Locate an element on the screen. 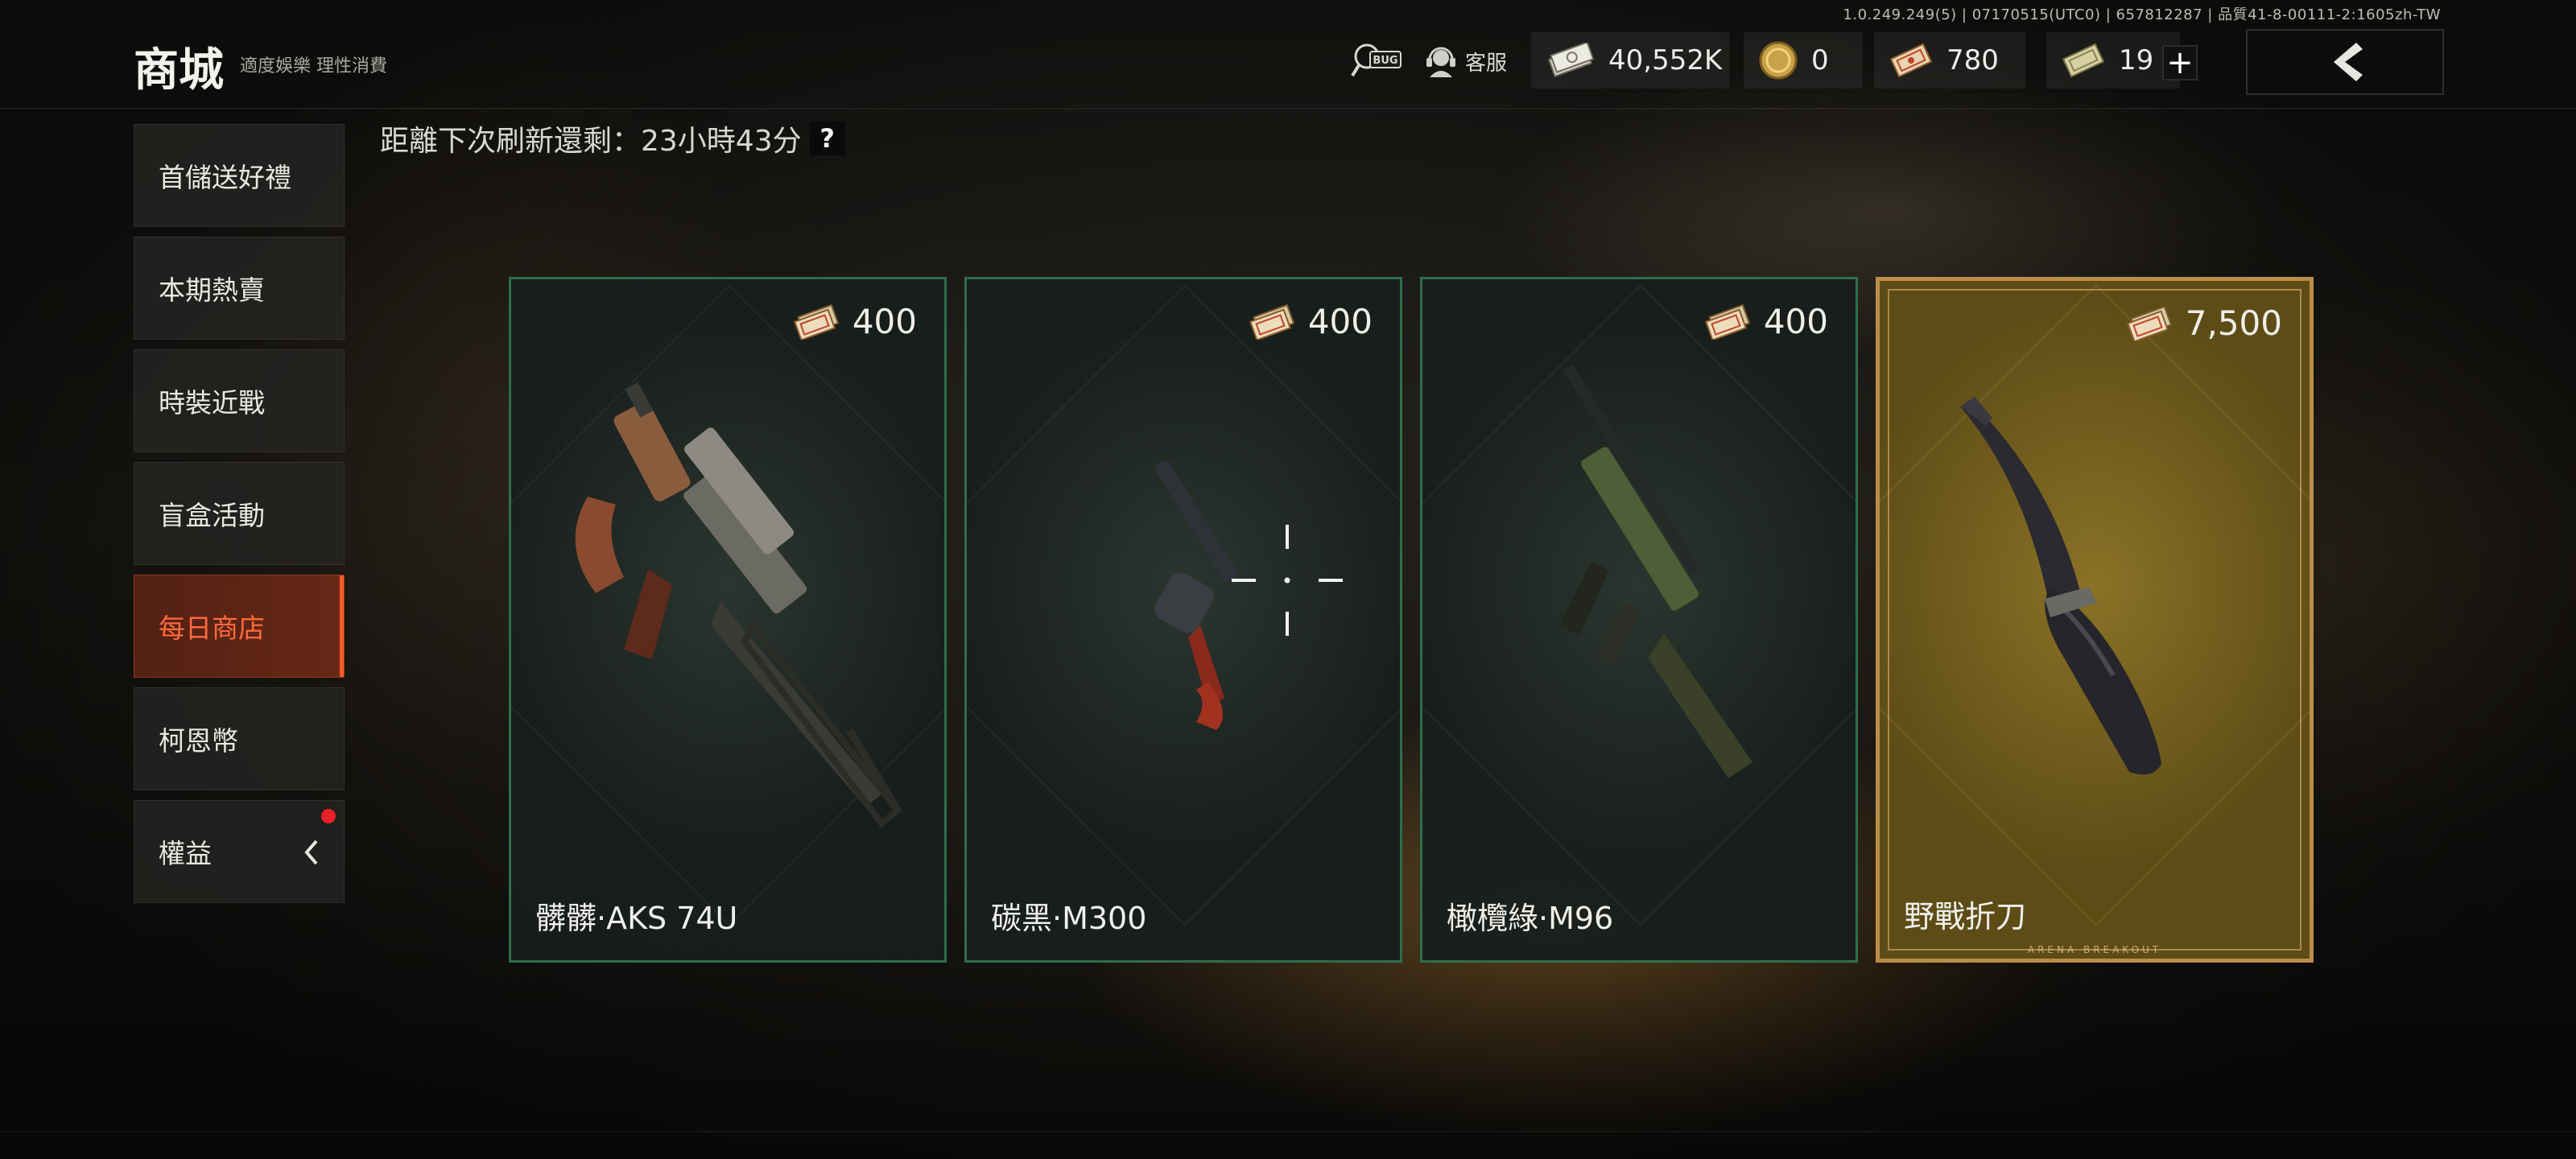 The image size is (2576, 1159). item-name: 野戰折刀 is located at coordinates (1965, 916).